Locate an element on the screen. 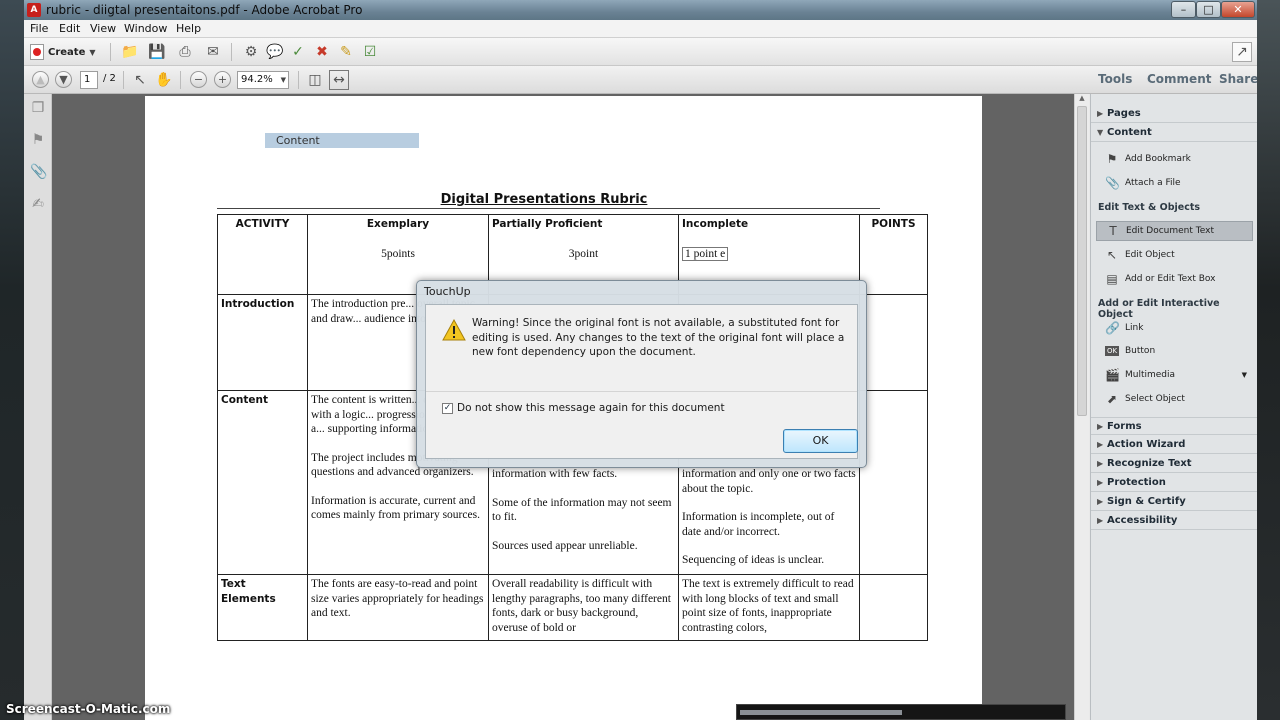 This screenshot has height=720, width=1280. button-tool-button: OK Button is located at coordinates (1180, 351).